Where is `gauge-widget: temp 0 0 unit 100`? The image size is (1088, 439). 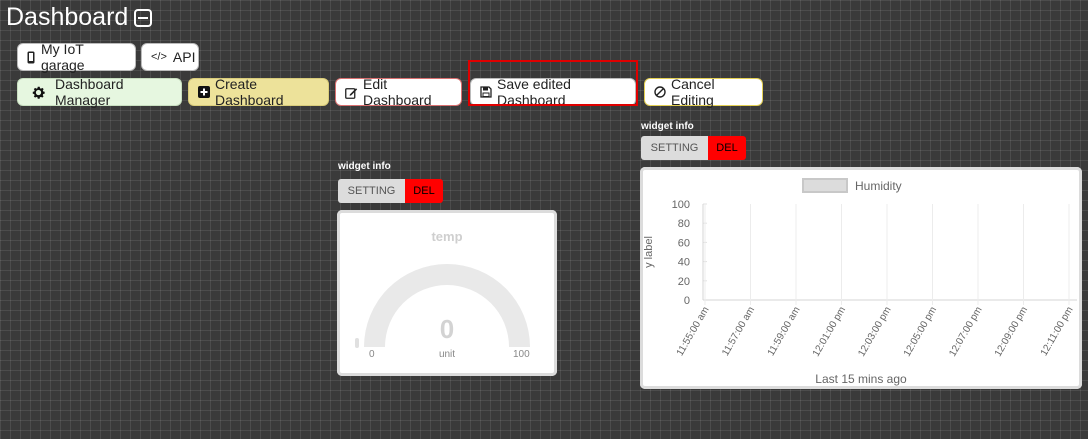
gauge-widget: temp 0 0 unit 100 is located at coordinates (447, 293).